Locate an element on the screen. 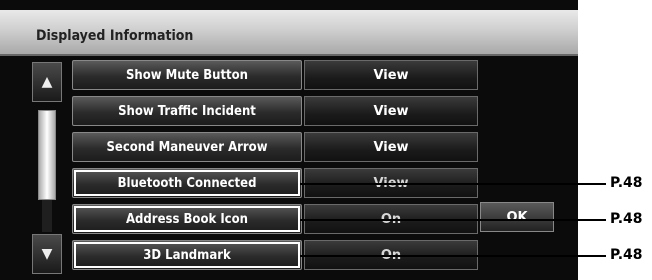 This screenshot has height=280, width=652. setting-label-button: Bluetooth Connected is located at coordinates (187, 183).